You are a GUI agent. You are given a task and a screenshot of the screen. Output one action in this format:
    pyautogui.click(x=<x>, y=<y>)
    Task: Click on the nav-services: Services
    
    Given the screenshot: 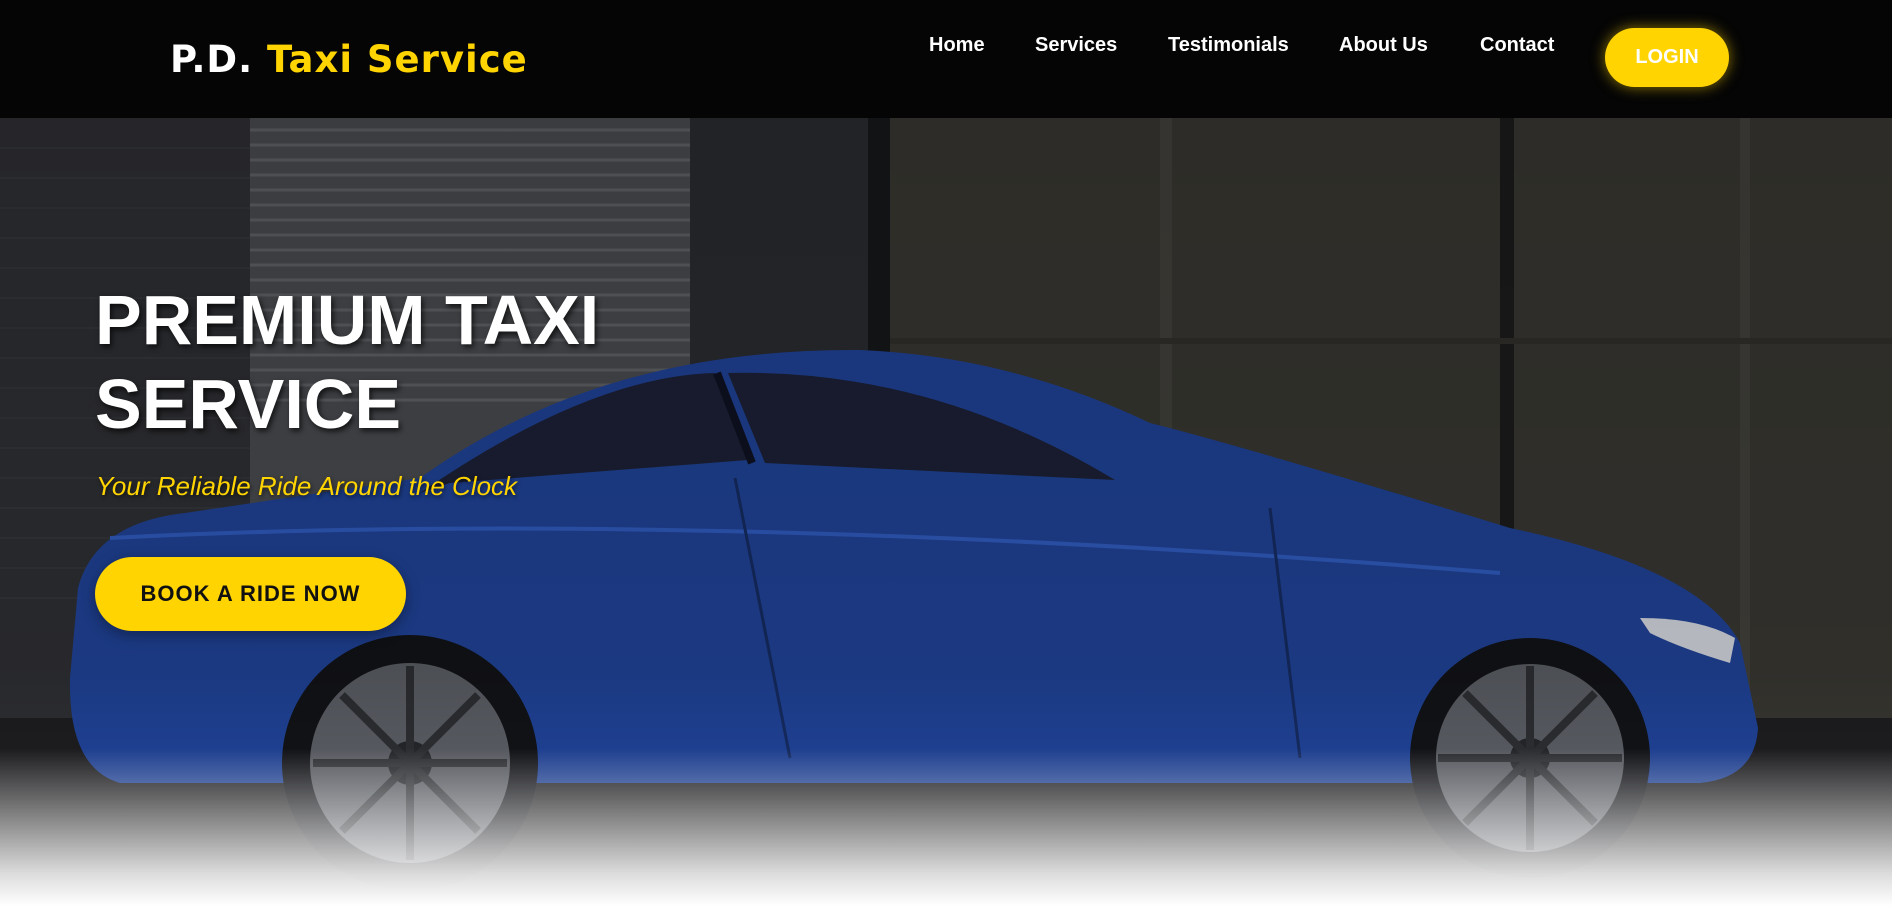 What is the action you would take?
    pyautogui.click(x=1076, y=45)
    